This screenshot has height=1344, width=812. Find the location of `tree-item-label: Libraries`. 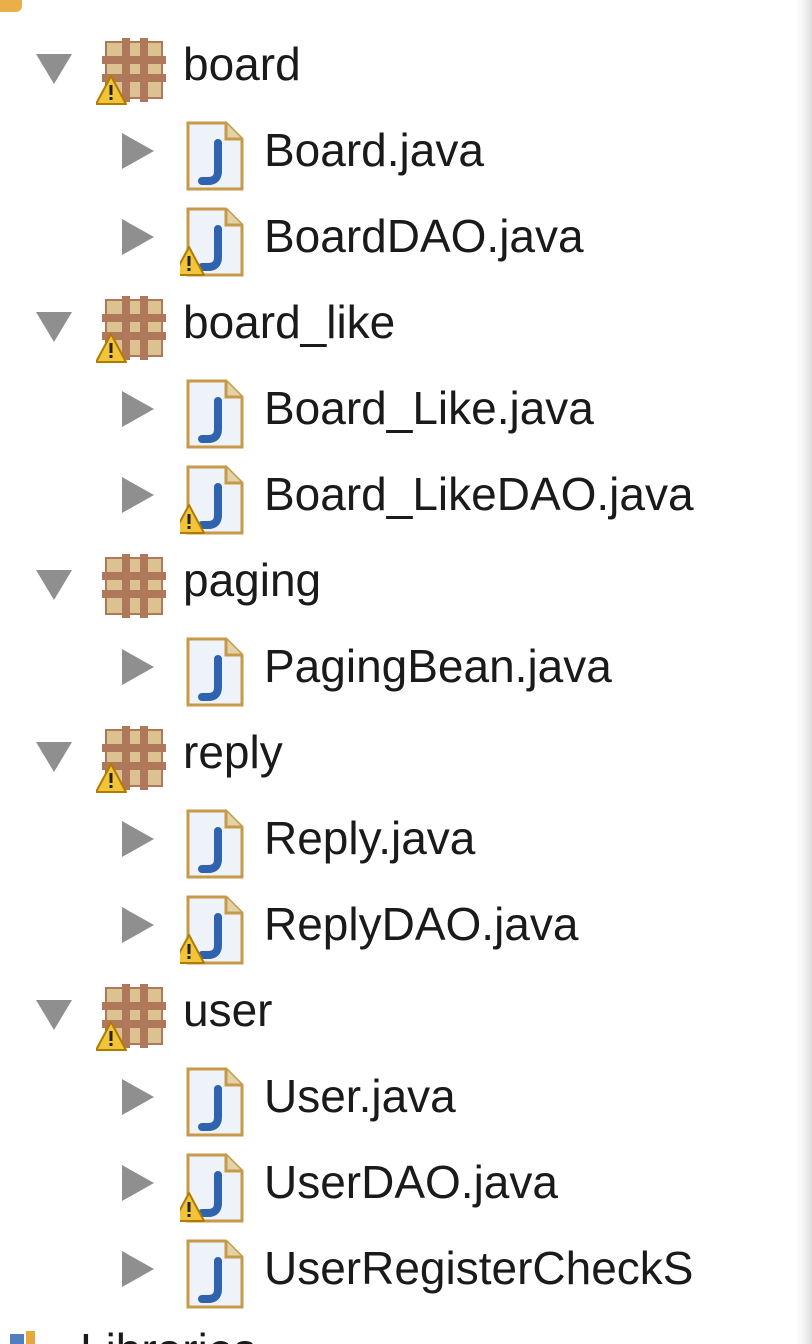

tree-item-label: Libraries is located at coordinates (168, 1333).